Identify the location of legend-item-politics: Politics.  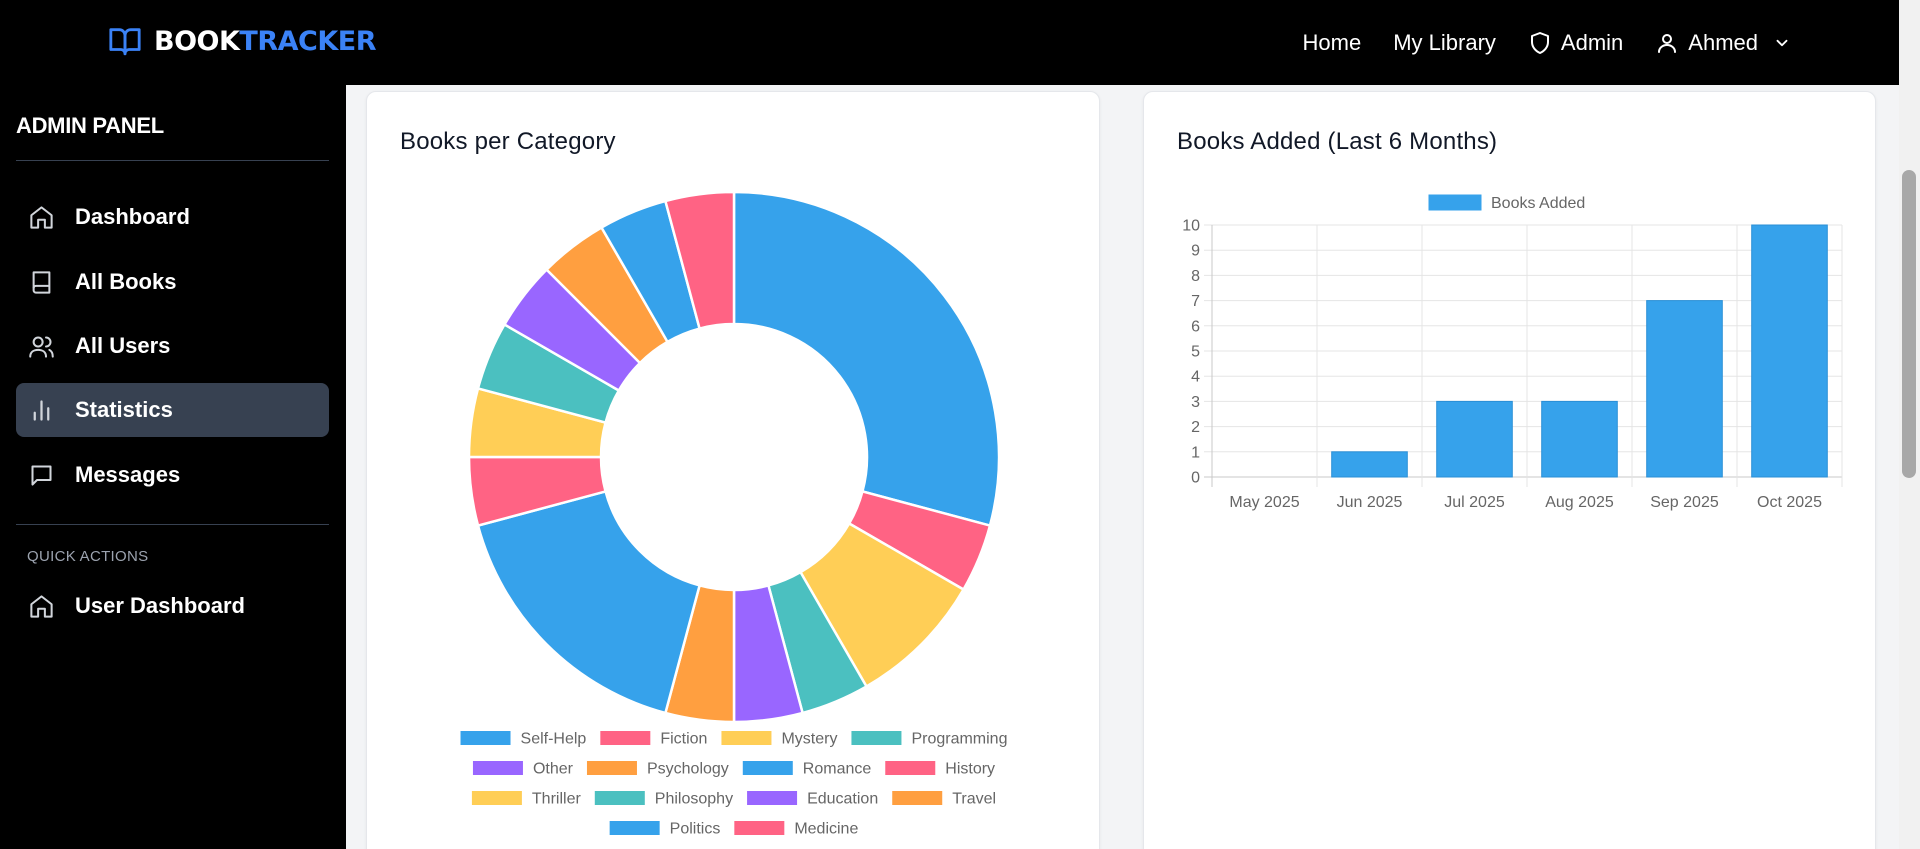
(665, 829).